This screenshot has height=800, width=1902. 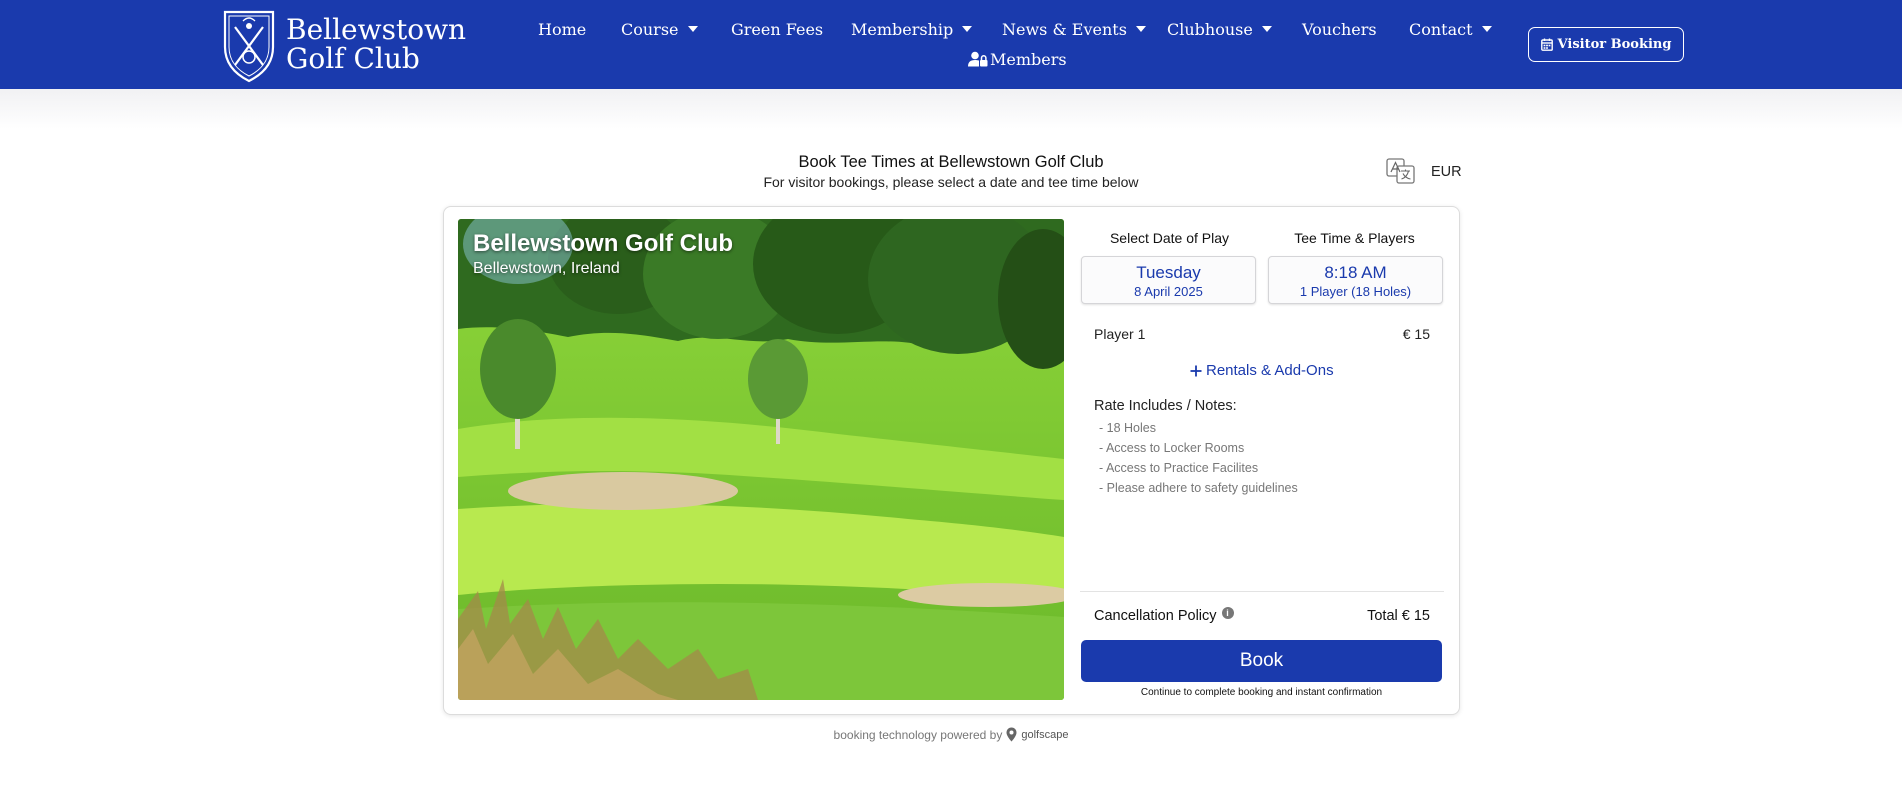 What do you see at coordinates (1155, 616) in the screenshot?
I see `cancellation-policy-label: Cancellation Policy` at bounding box center [1155, 616].